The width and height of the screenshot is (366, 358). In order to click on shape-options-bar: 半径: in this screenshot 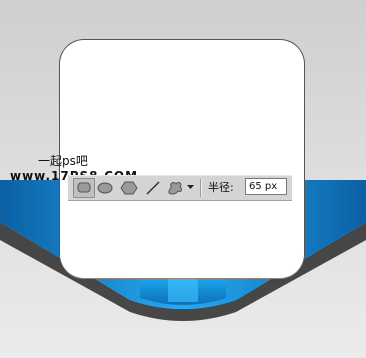, I will do `click(180, 188)`.